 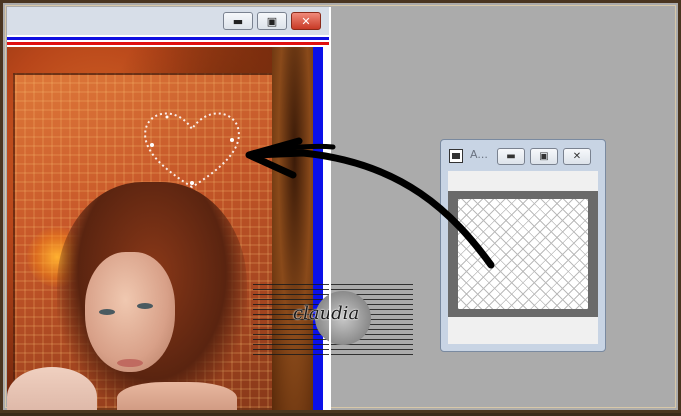 I want to click on portrait-right-eye, so click(x=145, y=306).